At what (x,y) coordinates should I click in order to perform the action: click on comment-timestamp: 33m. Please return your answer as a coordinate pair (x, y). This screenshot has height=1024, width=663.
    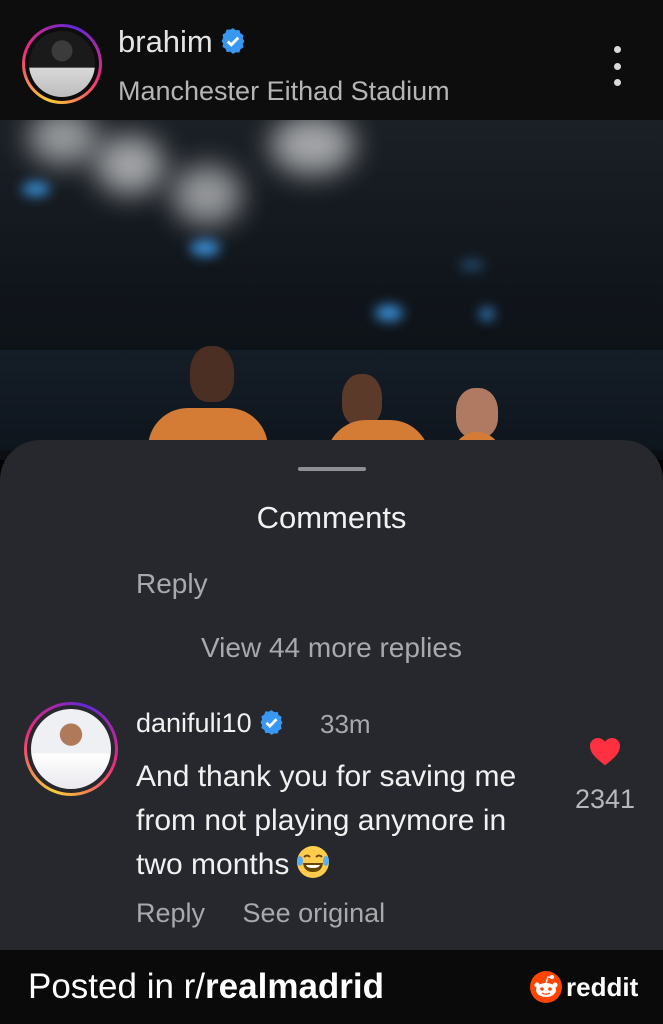
    Looking at the image, I should click on (345, 724).